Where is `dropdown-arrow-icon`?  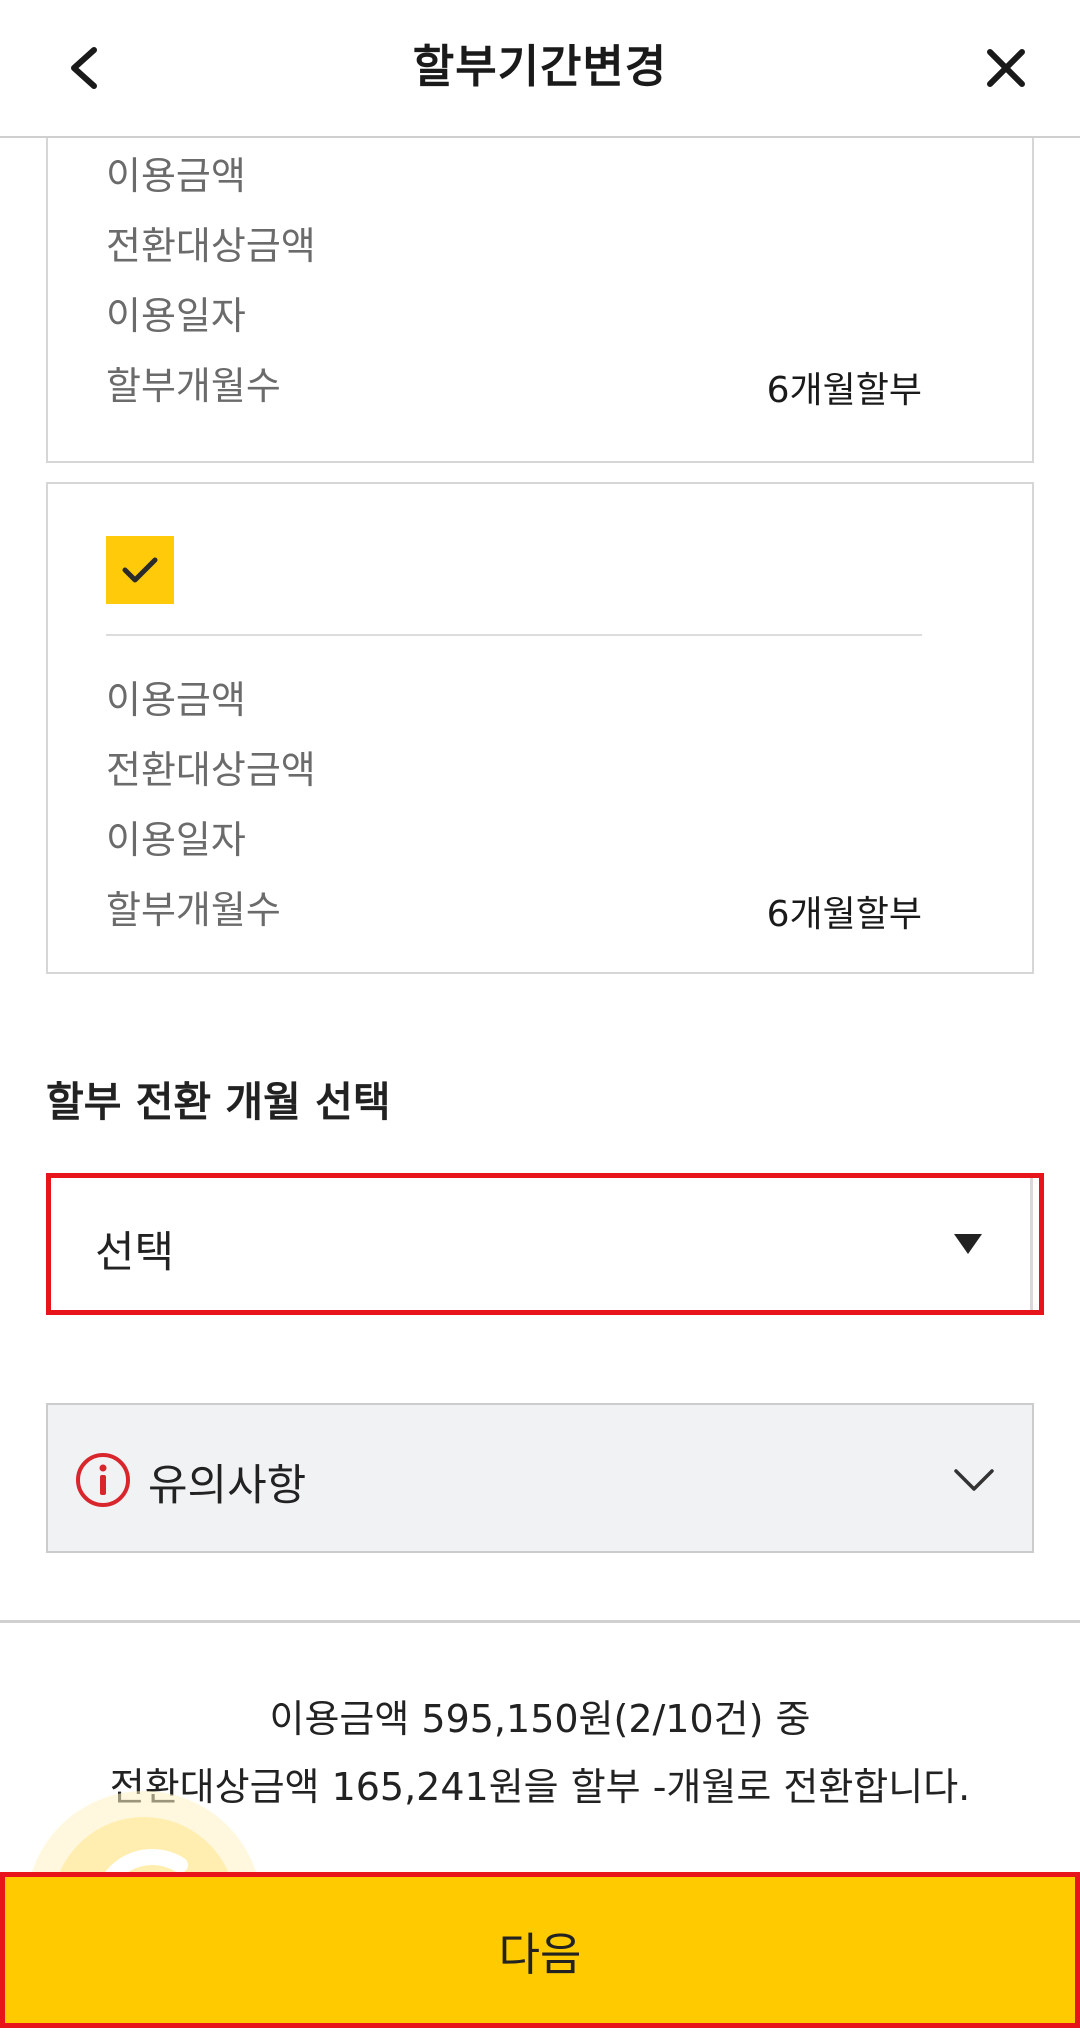
dropdown-arrow-icon is located at coordinates (968, 1244).